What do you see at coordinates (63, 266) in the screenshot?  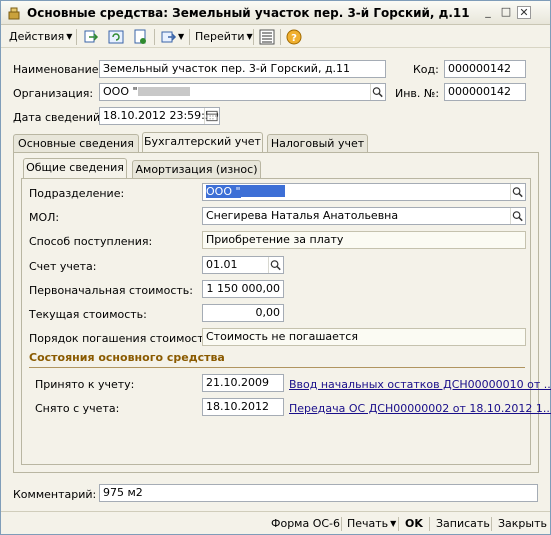 I see `account-label: Счет учета:` at bounding box center [63, 266].